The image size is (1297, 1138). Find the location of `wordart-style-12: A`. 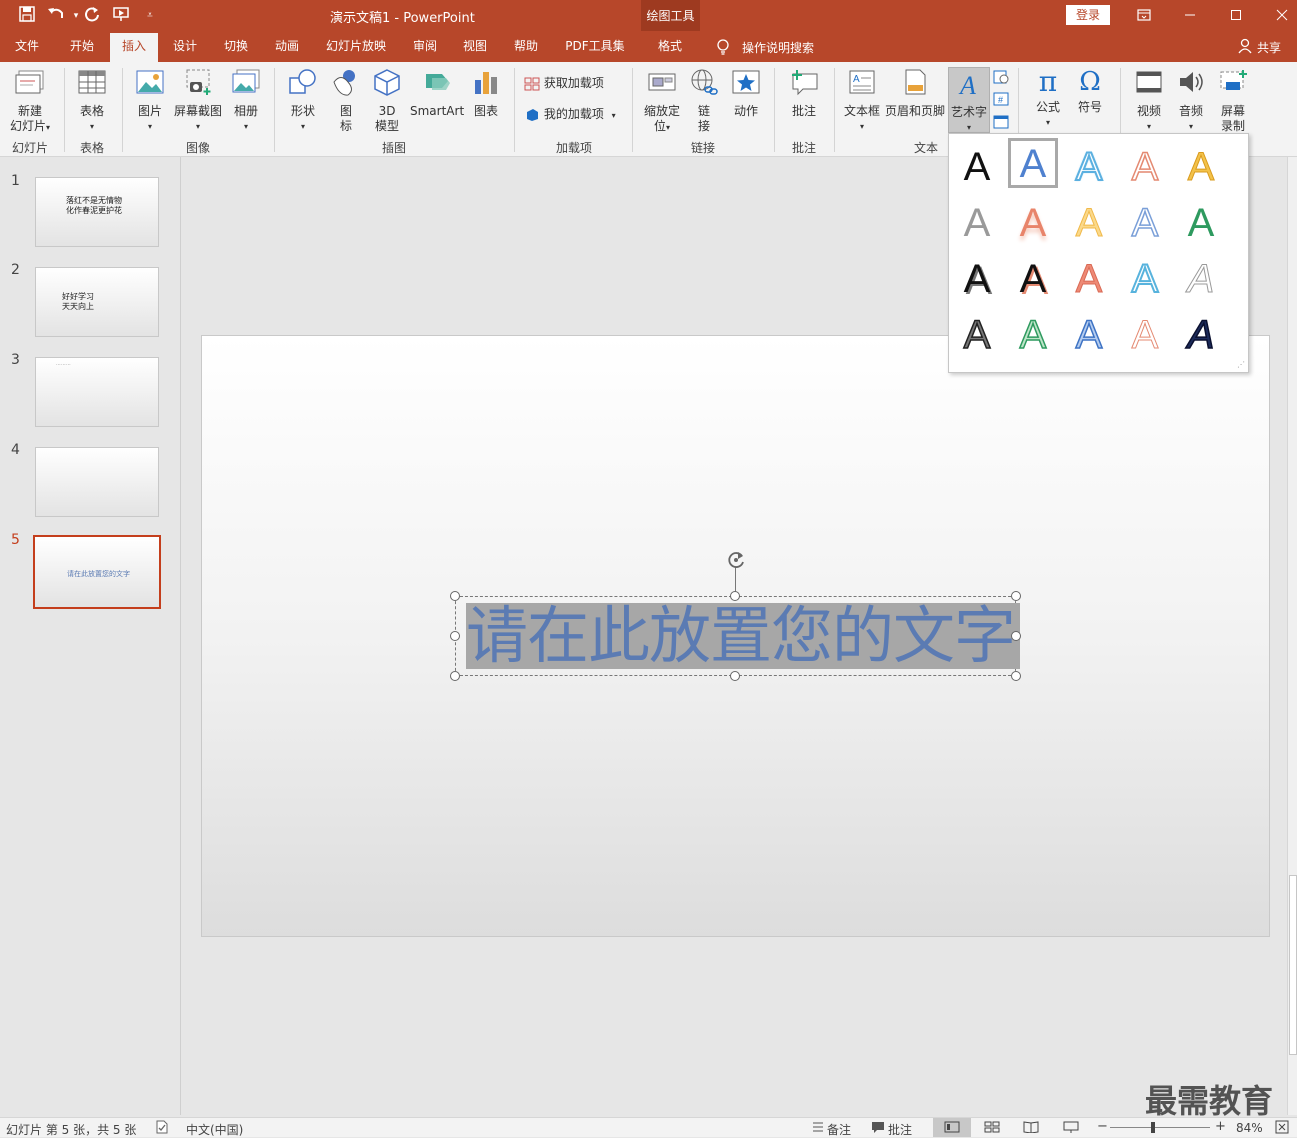

wordart-style-12: A is located at coordinates (1033, 279).